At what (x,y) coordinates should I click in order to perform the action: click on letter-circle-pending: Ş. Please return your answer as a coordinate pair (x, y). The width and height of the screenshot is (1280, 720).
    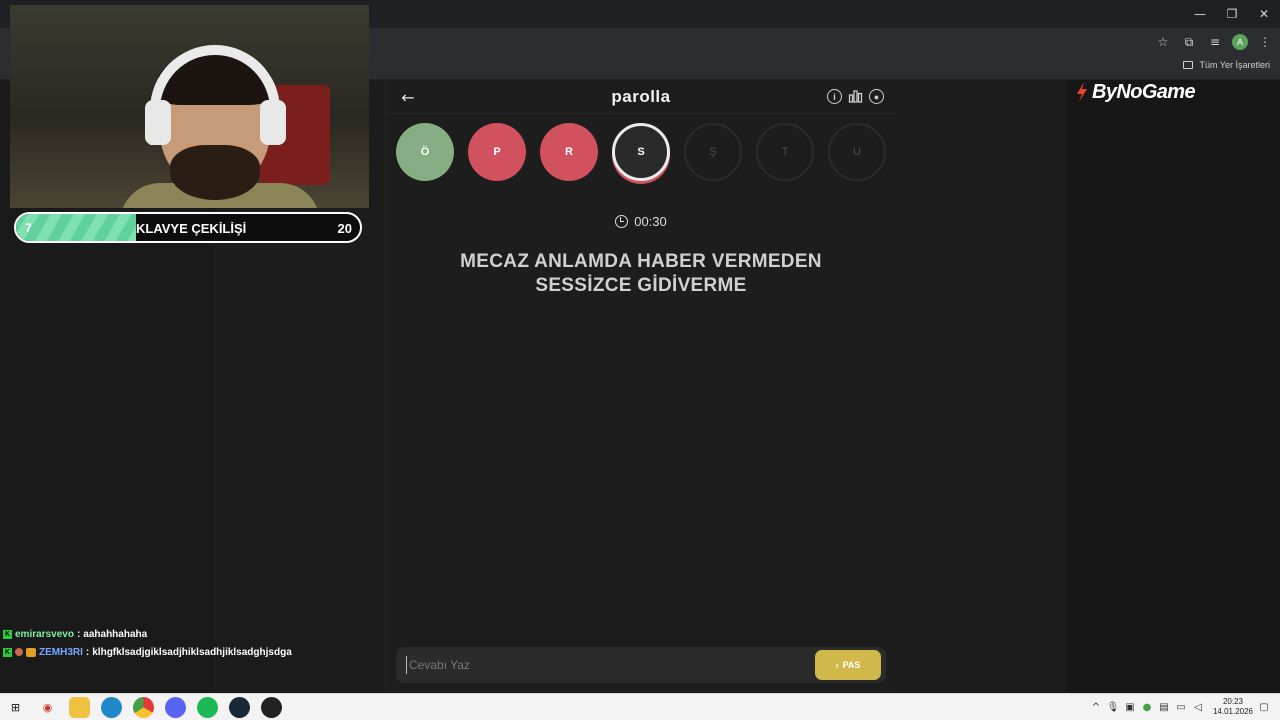
    Looking at the image, I should click on (713, 152).